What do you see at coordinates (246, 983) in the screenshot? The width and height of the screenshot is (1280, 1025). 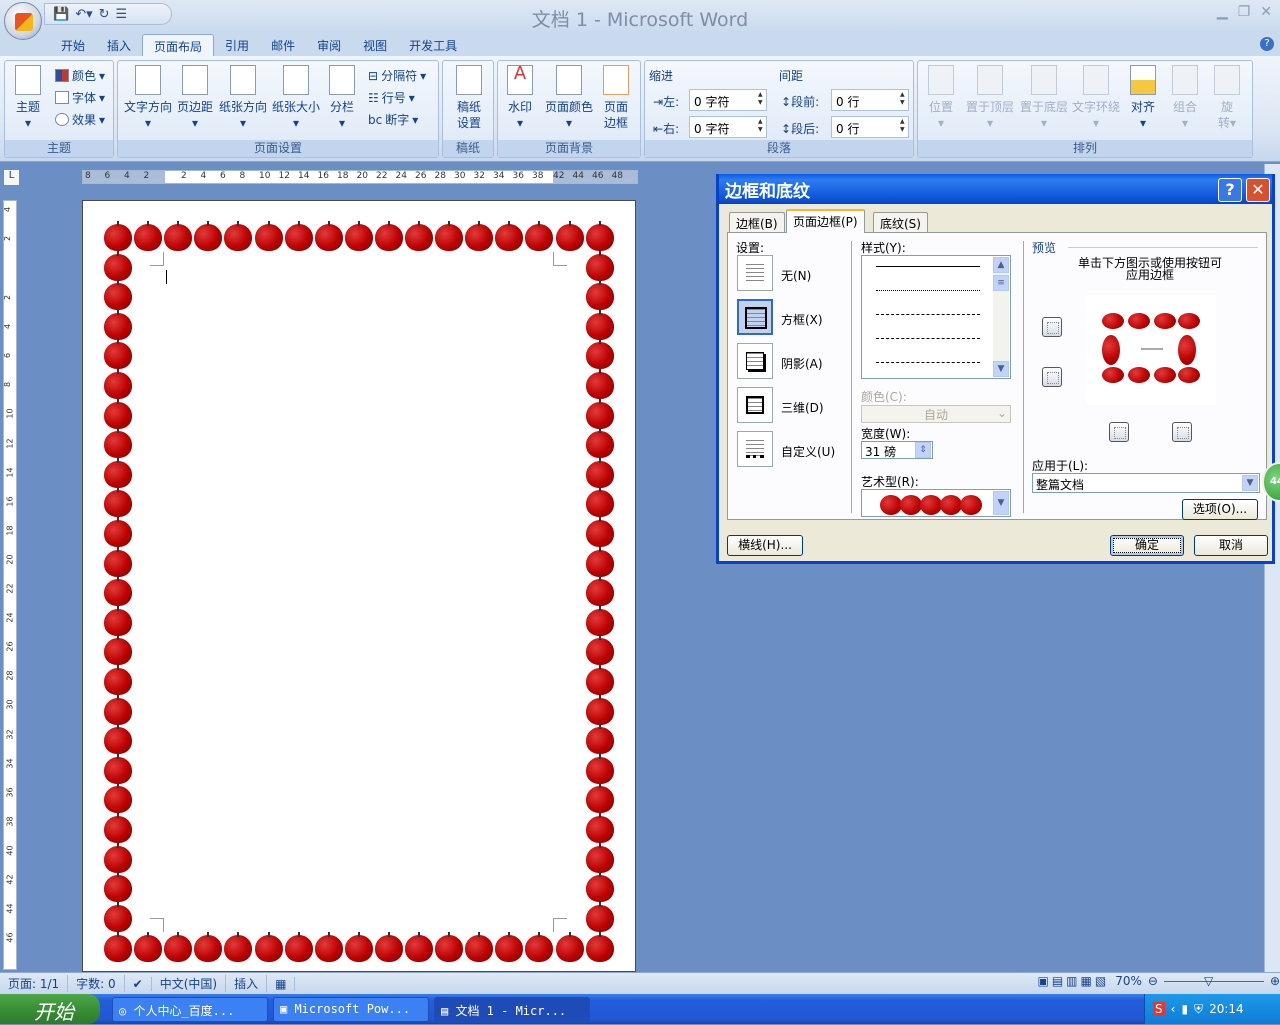 I see `insert-mode: 插入` at bounding box center [246, 983].